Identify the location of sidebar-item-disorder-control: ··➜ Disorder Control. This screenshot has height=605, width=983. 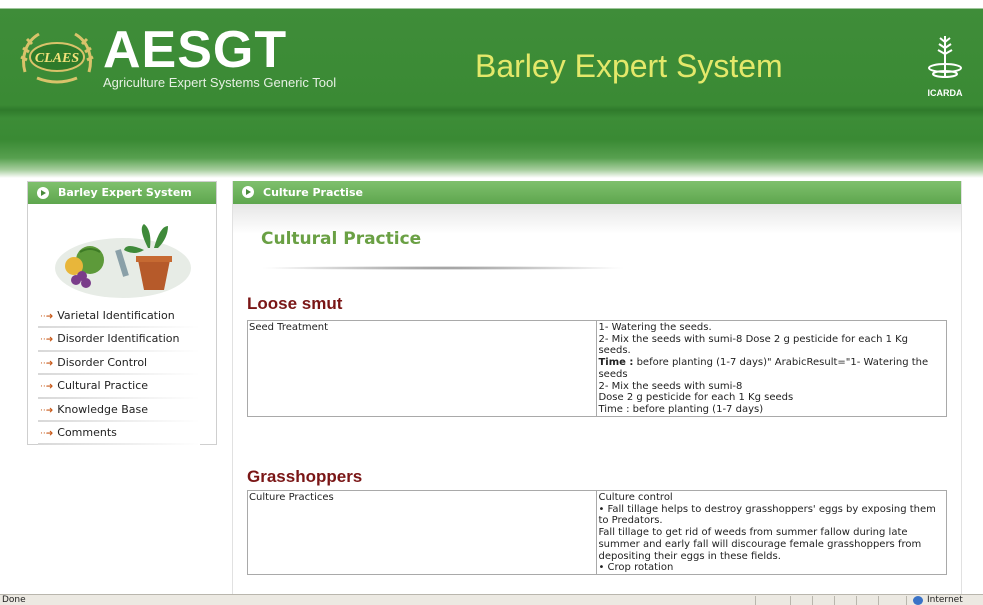
(123, 364).